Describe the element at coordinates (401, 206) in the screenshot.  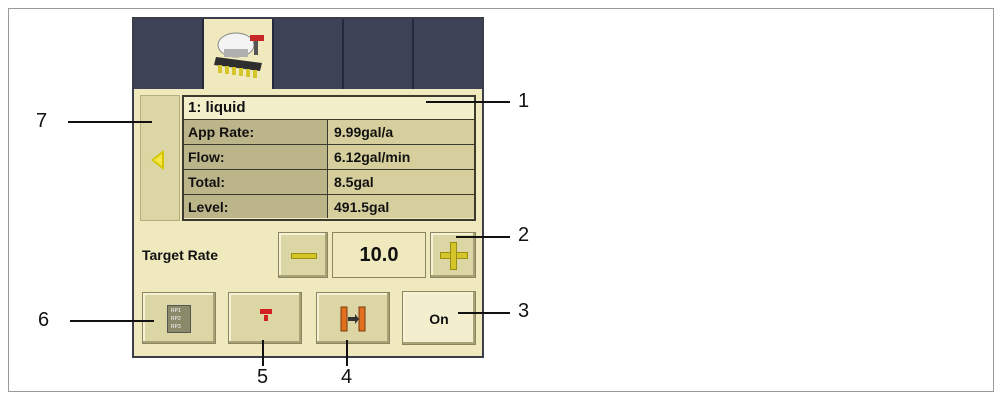
I see `level-value: 491.5gal` at that location.